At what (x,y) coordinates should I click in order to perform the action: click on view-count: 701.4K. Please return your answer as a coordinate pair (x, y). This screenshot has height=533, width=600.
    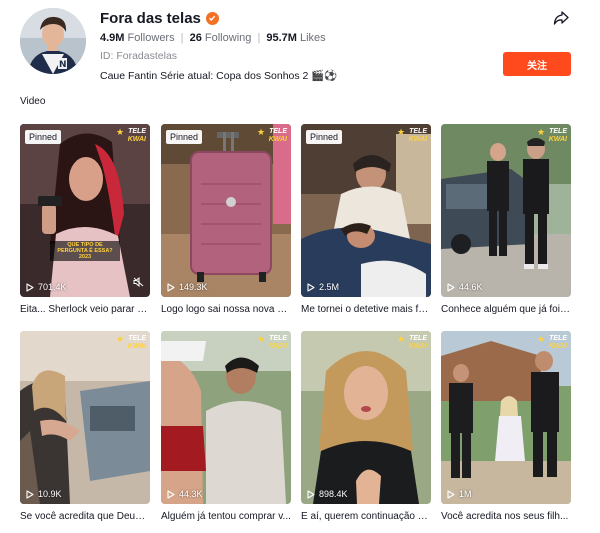
    Looking at the image, I should click on (46, 287).